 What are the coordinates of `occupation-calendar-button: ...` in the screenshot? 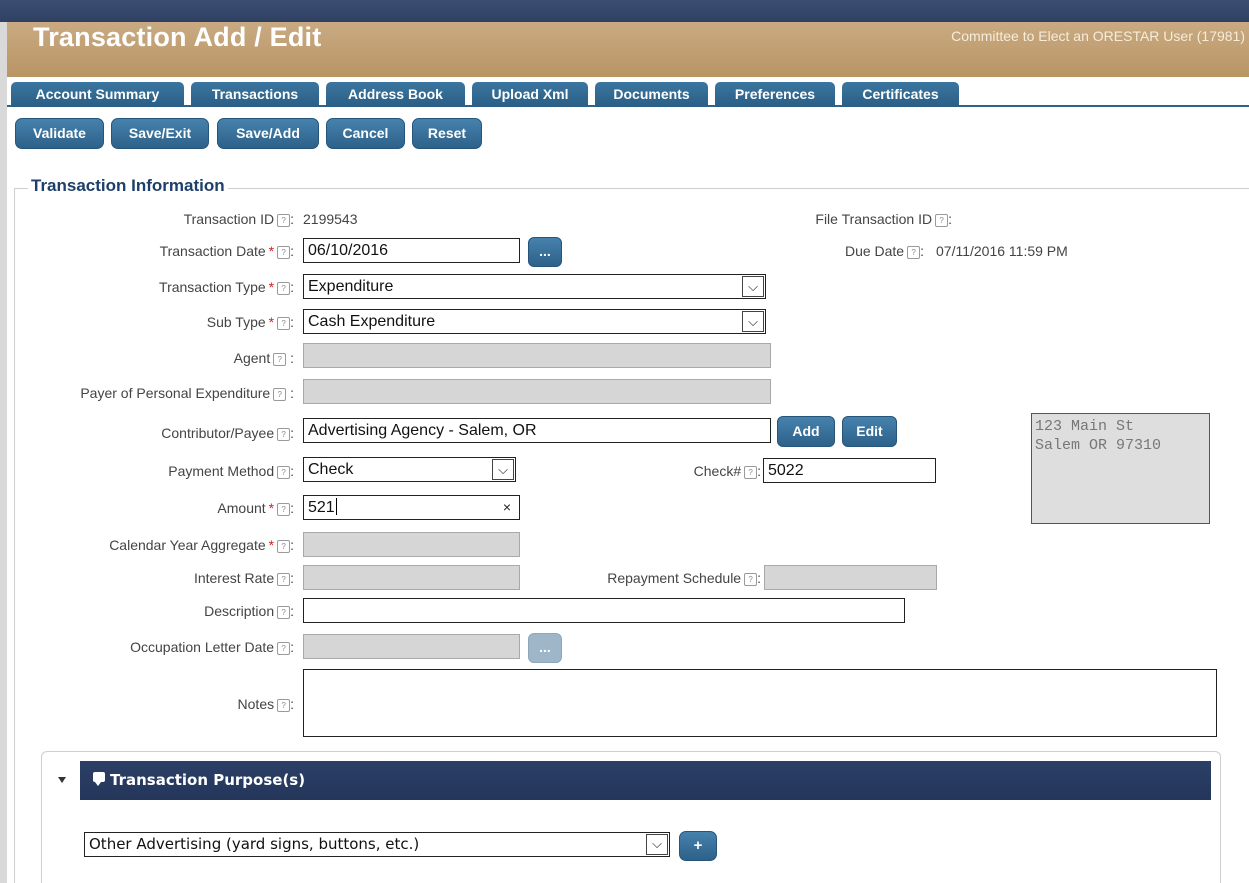 It's located at (545, 648).